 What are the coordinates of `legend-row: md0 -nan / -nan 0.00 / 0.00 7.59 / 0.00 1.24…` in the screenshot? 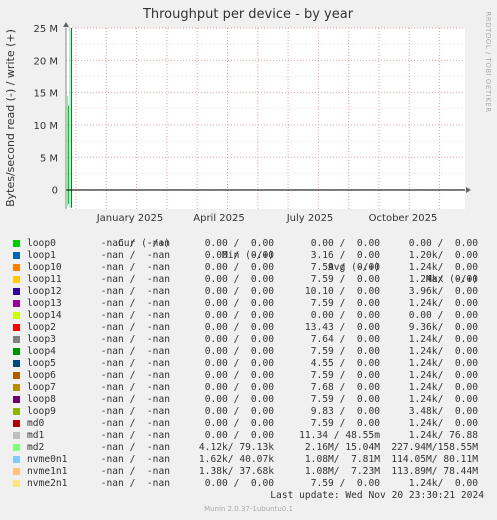 It's located at (248, 424).